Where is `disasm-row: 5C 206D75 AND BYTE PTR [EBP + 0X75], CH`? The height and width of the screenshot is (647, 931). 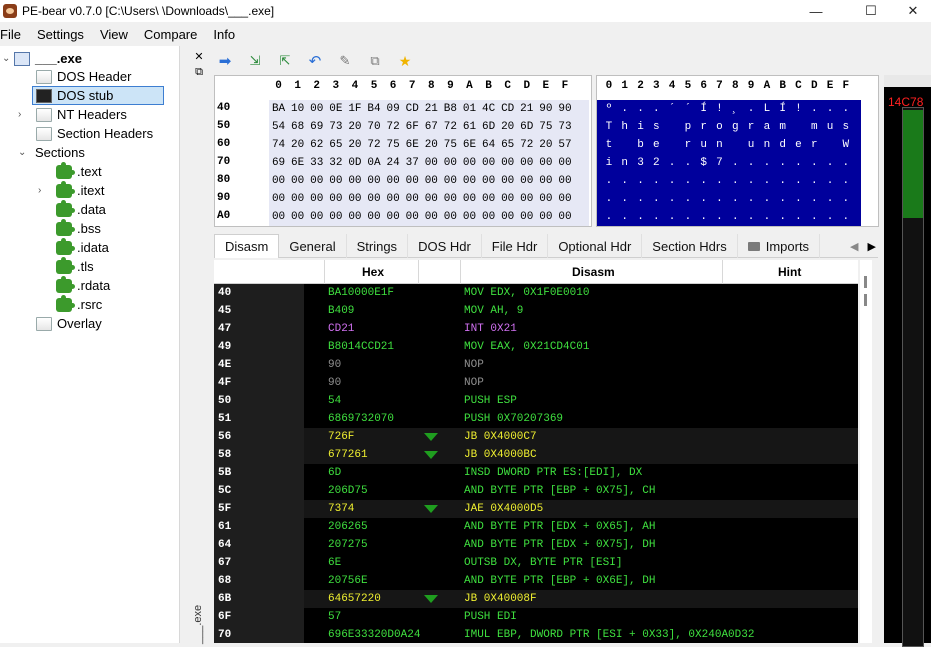
disasm-row: 5C 206D75 AND BYTE PTR [EBP + 0X75], CH is located at coordinates (536, 491).